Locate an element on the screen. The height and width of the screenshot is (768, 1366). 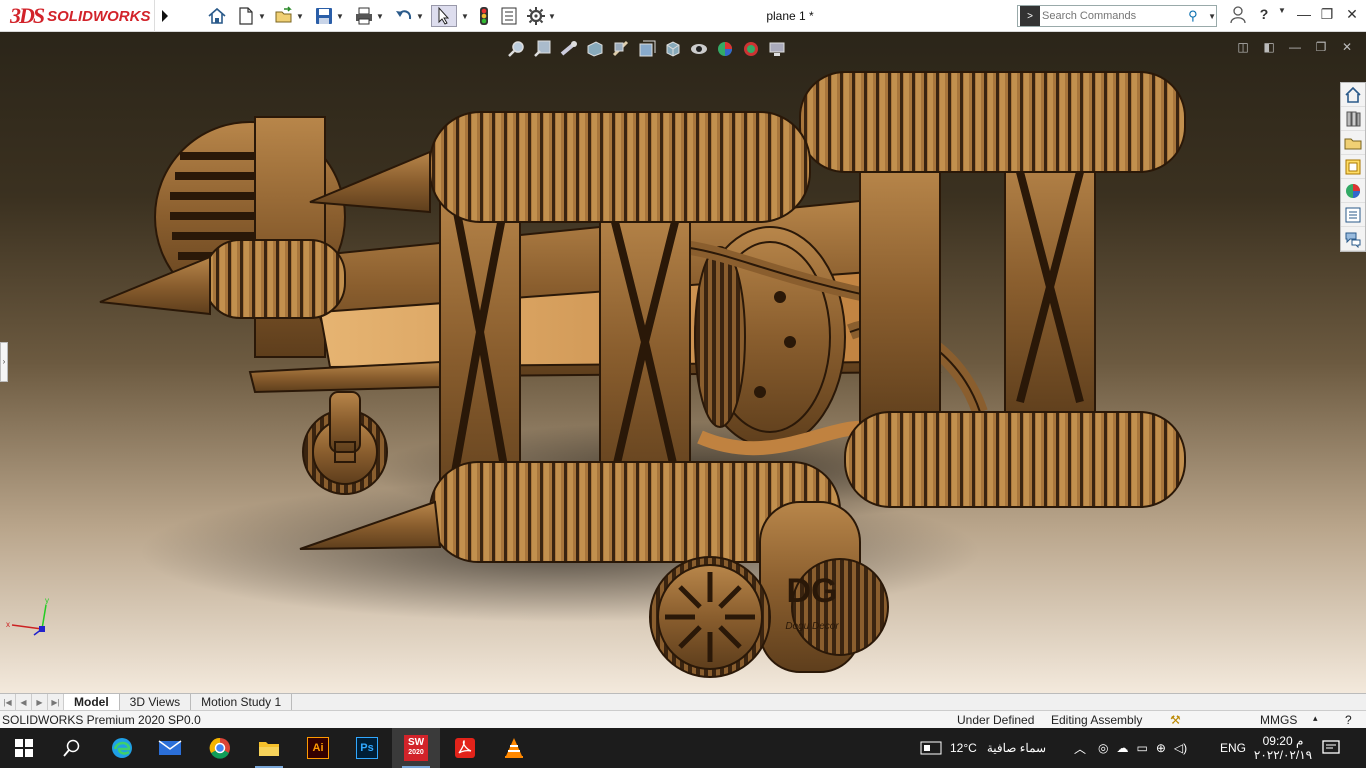
rear-wheel is located at coordinates (345, 443).